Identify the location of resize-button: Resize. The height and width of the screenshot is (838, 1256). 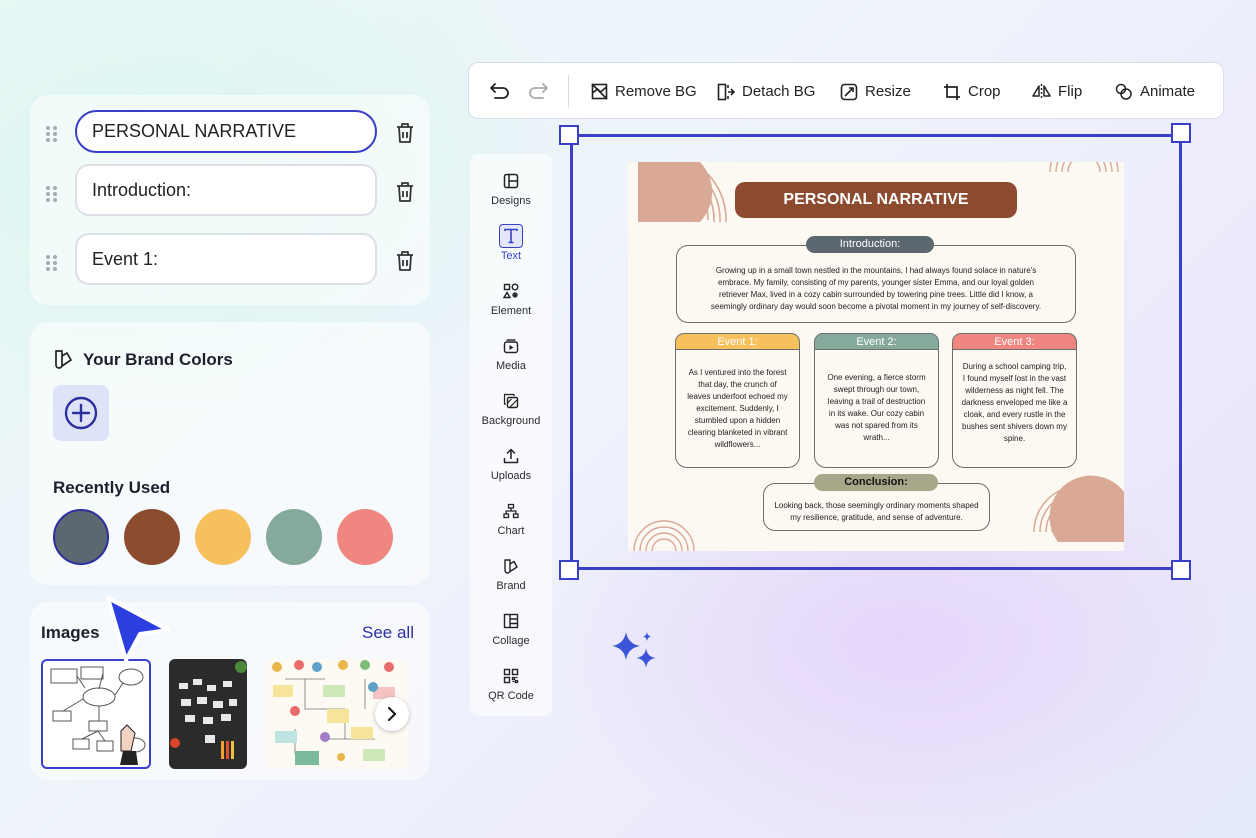
(875, 91).